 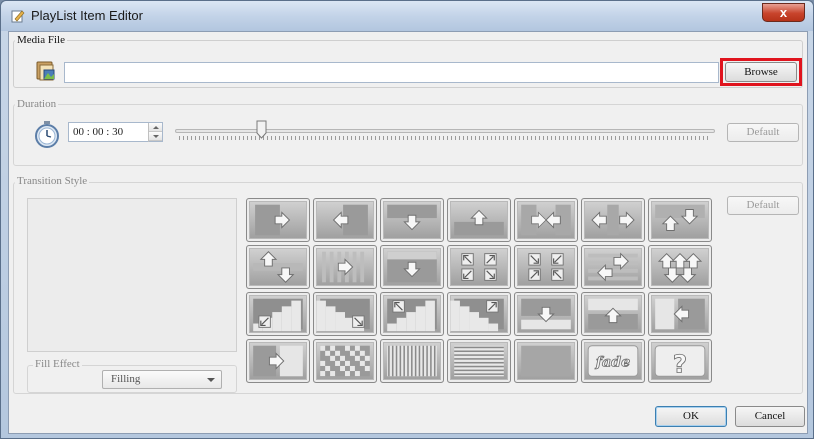 I want to click on contract-corners-icon, so click(x=546, y=267).